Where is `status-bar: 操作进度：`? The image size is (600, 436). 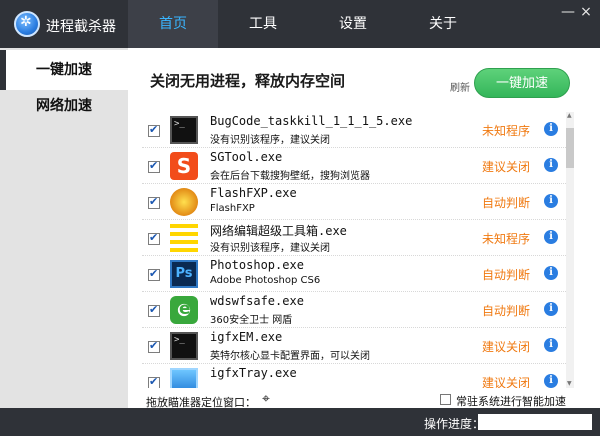
status-bar: 操作进度： is located at coordinates (300, 422).